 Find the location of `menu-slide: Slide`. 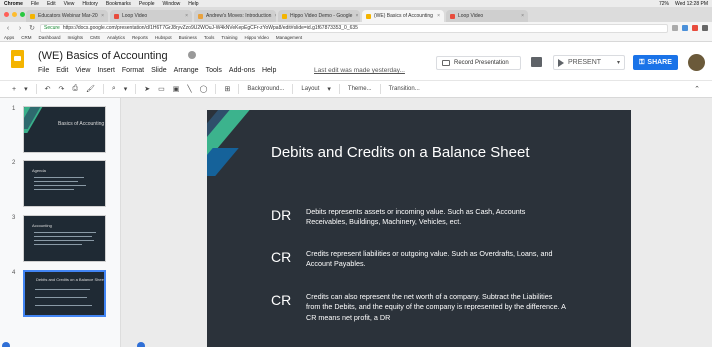

menu-slide: Slide is located at coordinates (159, 70).